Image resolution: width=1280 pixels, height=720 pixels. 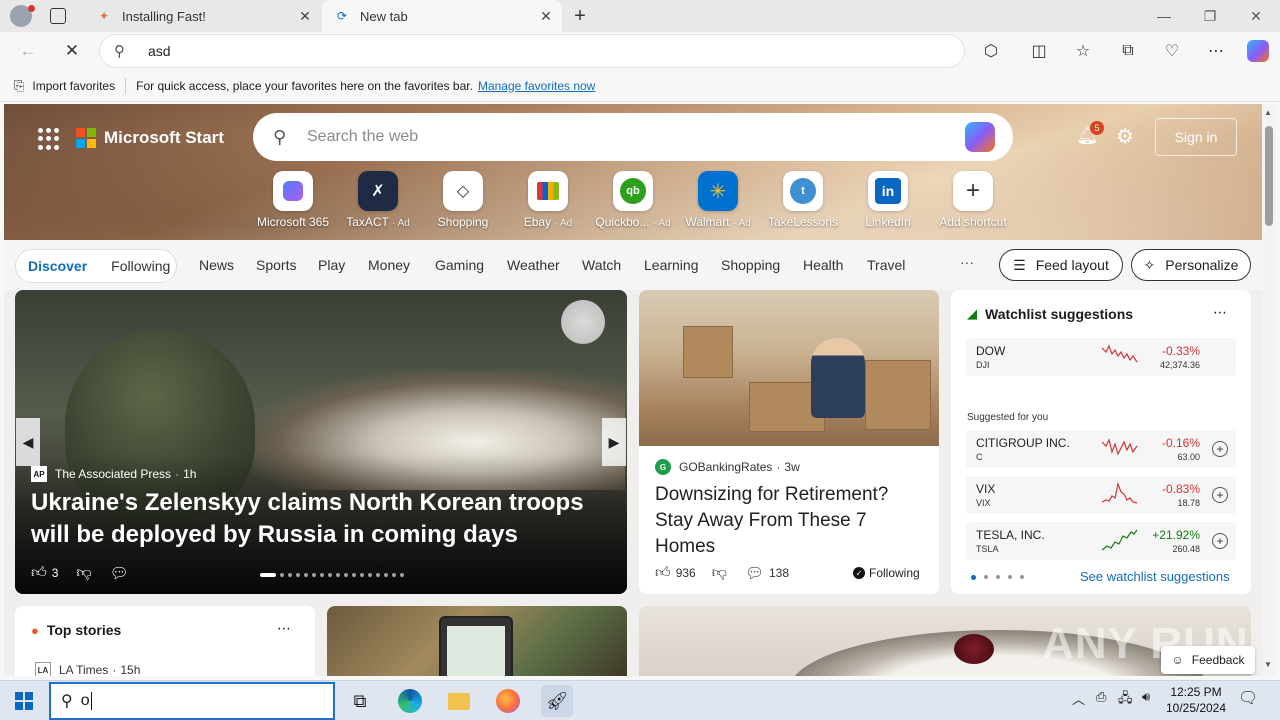 I want to click on task-view-icon: ⧉, so click(x=360, y=701).